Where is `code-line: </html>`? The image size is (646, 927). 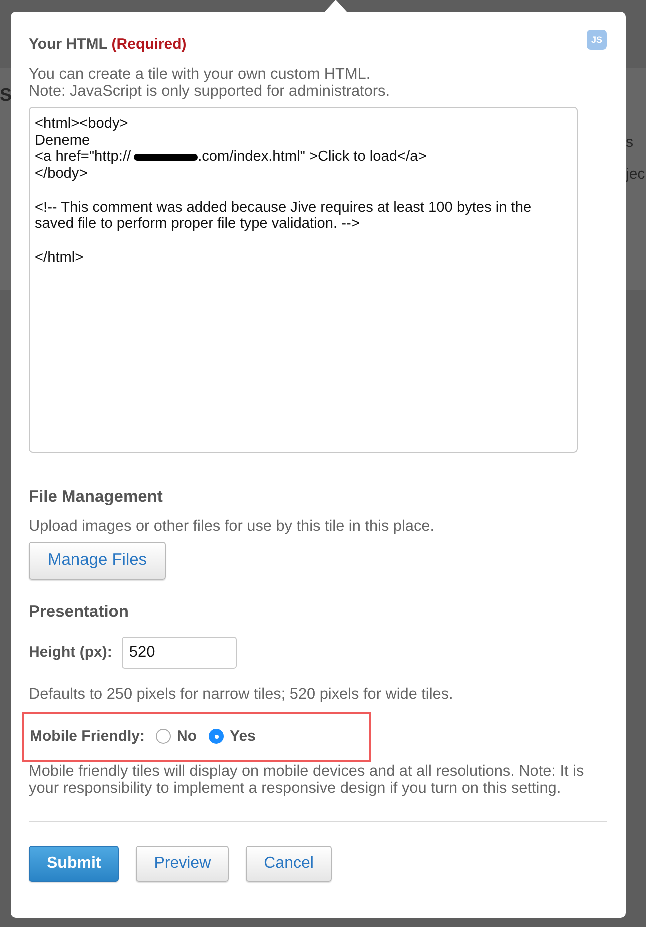
code-line: </html> is located at coordinates (60, 258).